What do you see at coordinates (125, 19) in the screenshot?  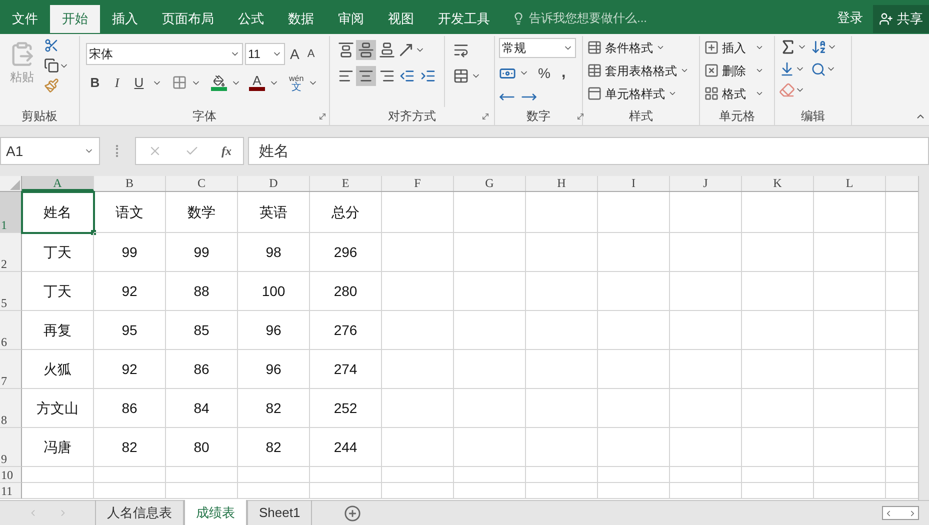 I see `ribbon-tab: 插入` at bounding box center [125, 19].